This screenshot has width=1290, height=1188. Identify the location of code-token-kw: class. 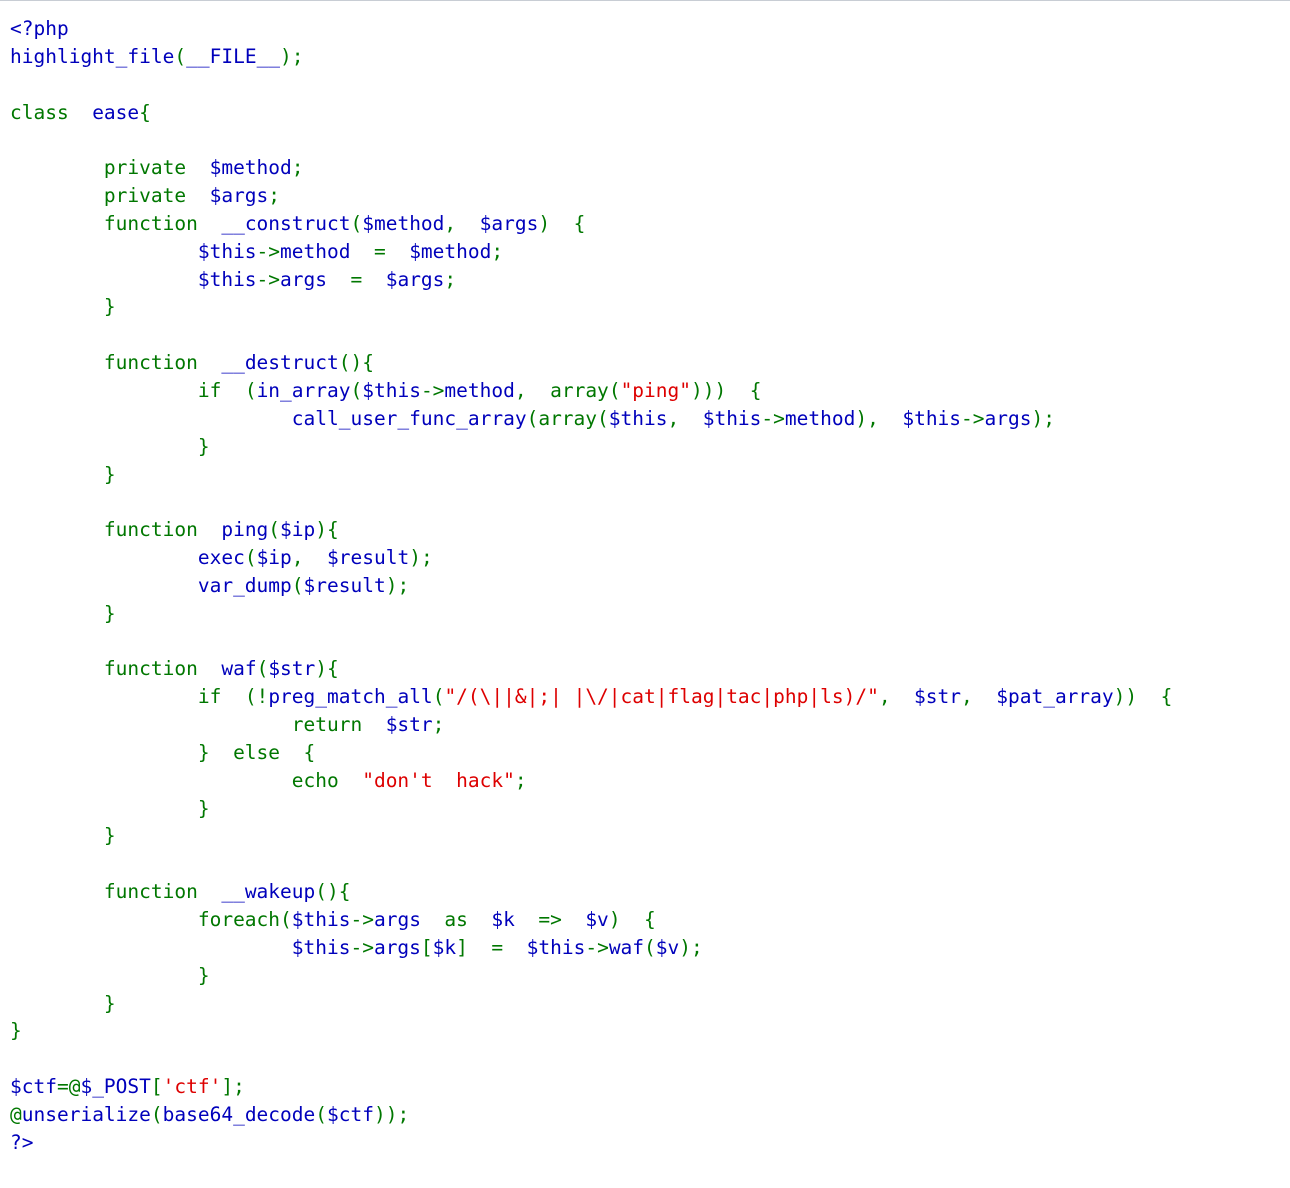
(45, 112).